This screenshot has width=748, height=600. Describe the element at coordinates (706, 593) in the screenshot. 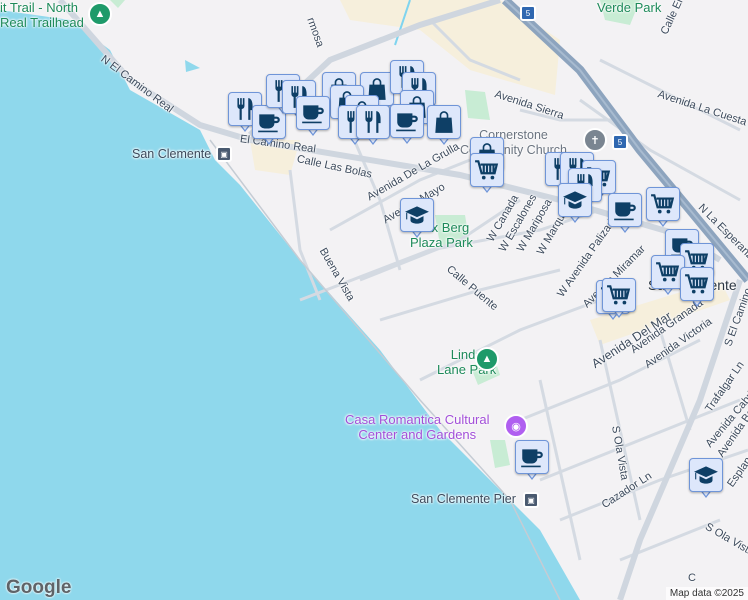

I see `map-attribution: Map data ©2025` at that location.